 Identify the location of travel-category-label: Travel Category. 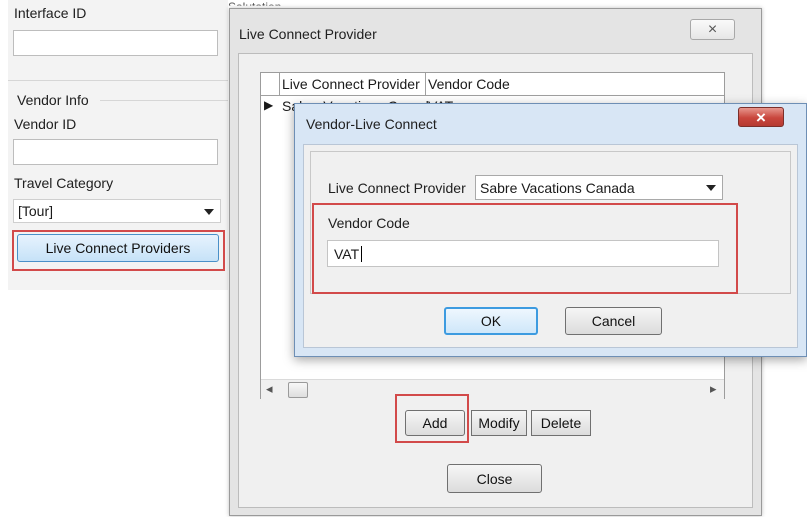
(64, 183).